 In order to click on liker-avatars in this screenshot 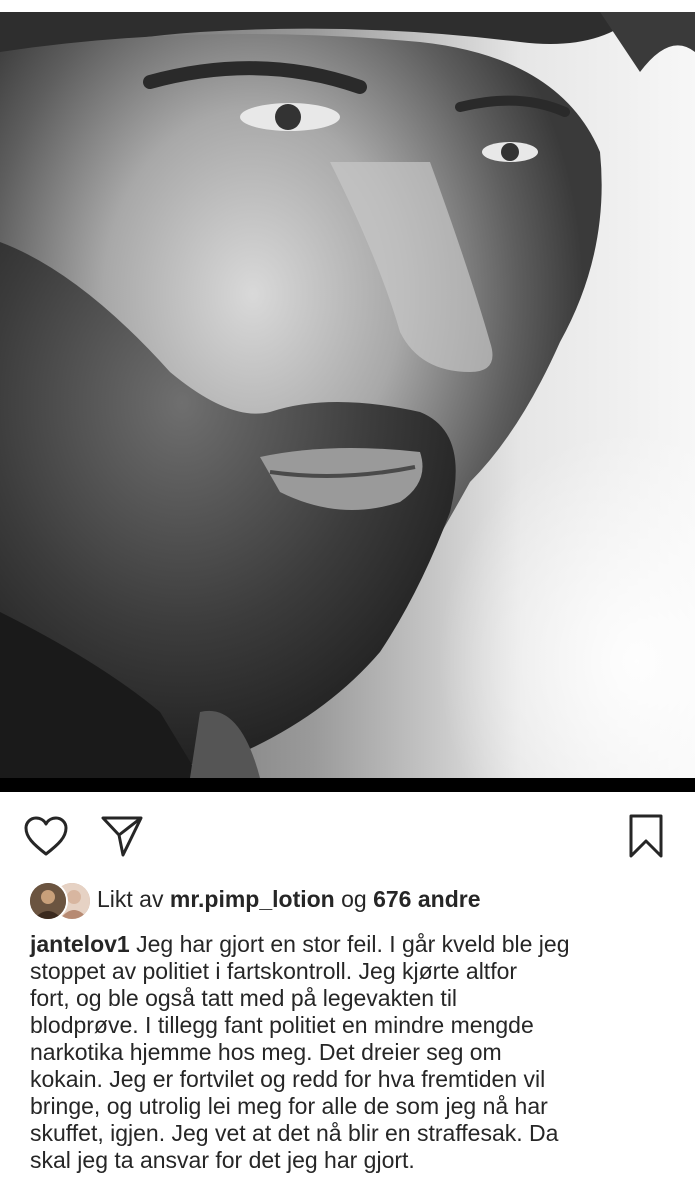, I will do `click(60, 901)`.